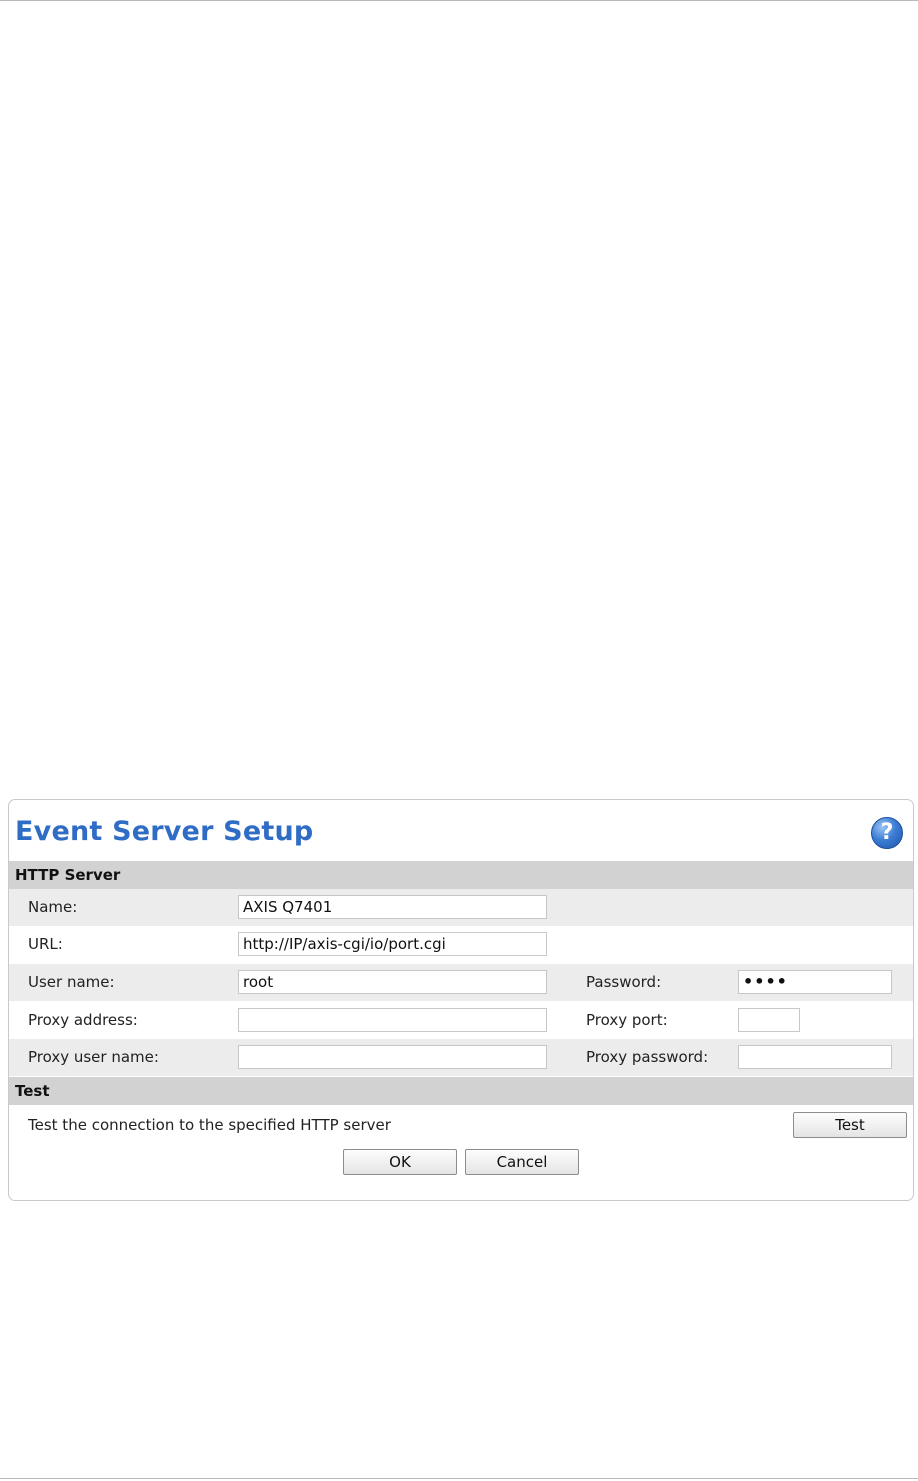 Image resolution: width=918 pixels, height=1481 pixels. I want to click on proxy-address-label: Proxy address:, so click(83, 1020).